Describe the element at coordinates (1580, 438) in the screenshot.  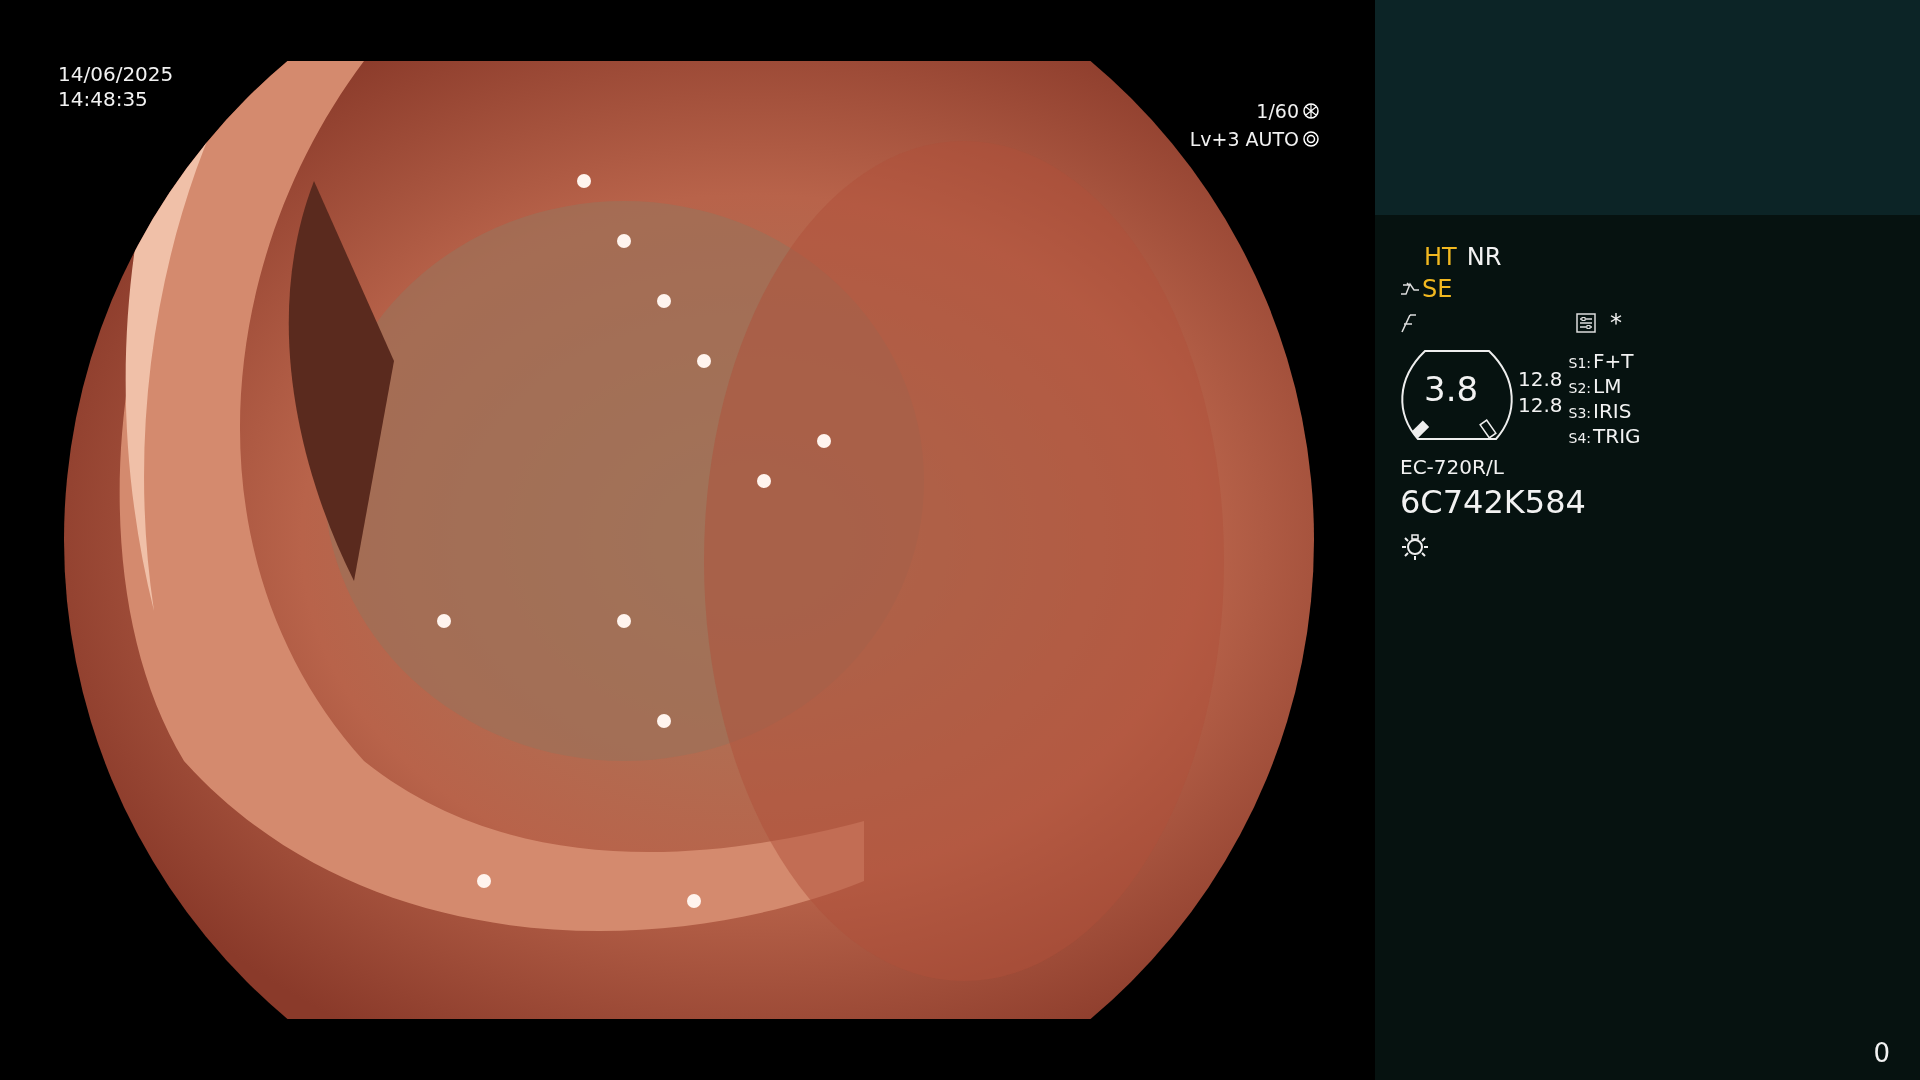
I see `switch-key: S4:` at that location.